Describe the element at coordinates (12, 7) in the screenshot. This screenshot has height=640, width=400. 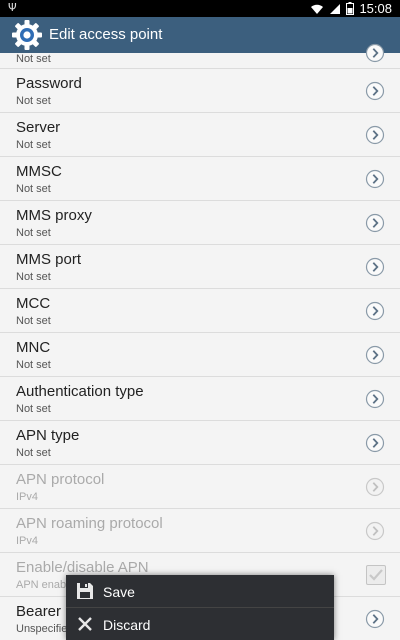
I see `usb-icon: Ψ` at that location.